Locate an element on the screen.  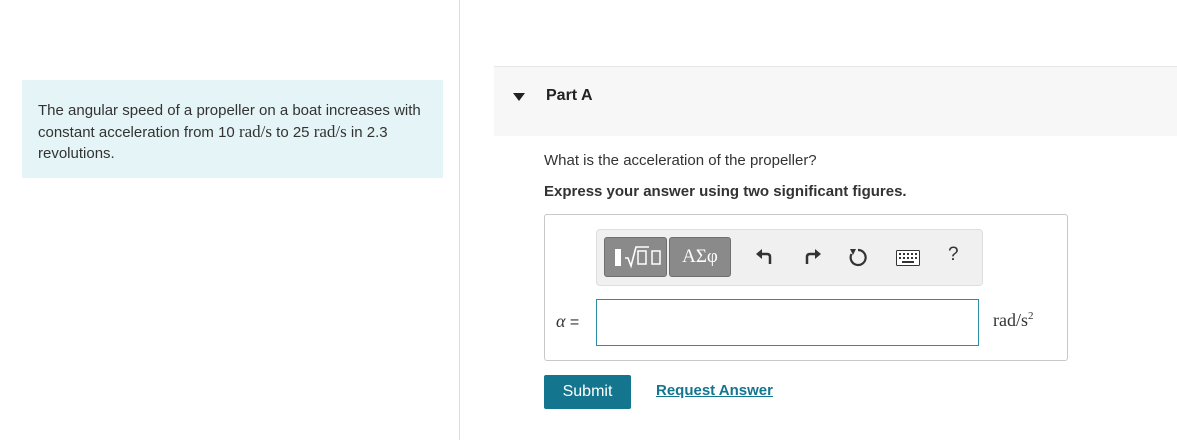
answer-unit: rad/s2 is located at coordinates (1013, 320).